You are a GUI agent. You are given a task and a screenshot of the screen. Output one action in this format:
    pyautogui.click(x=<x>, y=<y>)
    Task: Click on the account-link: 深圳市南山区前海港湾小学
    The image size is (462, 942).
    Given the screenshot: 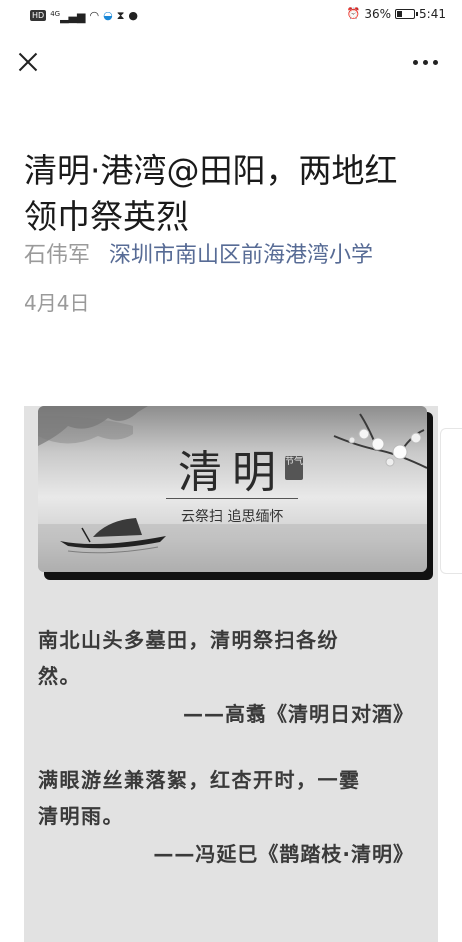 What is the action you would take?
    pyautogui.click(x=241, y=255)
    